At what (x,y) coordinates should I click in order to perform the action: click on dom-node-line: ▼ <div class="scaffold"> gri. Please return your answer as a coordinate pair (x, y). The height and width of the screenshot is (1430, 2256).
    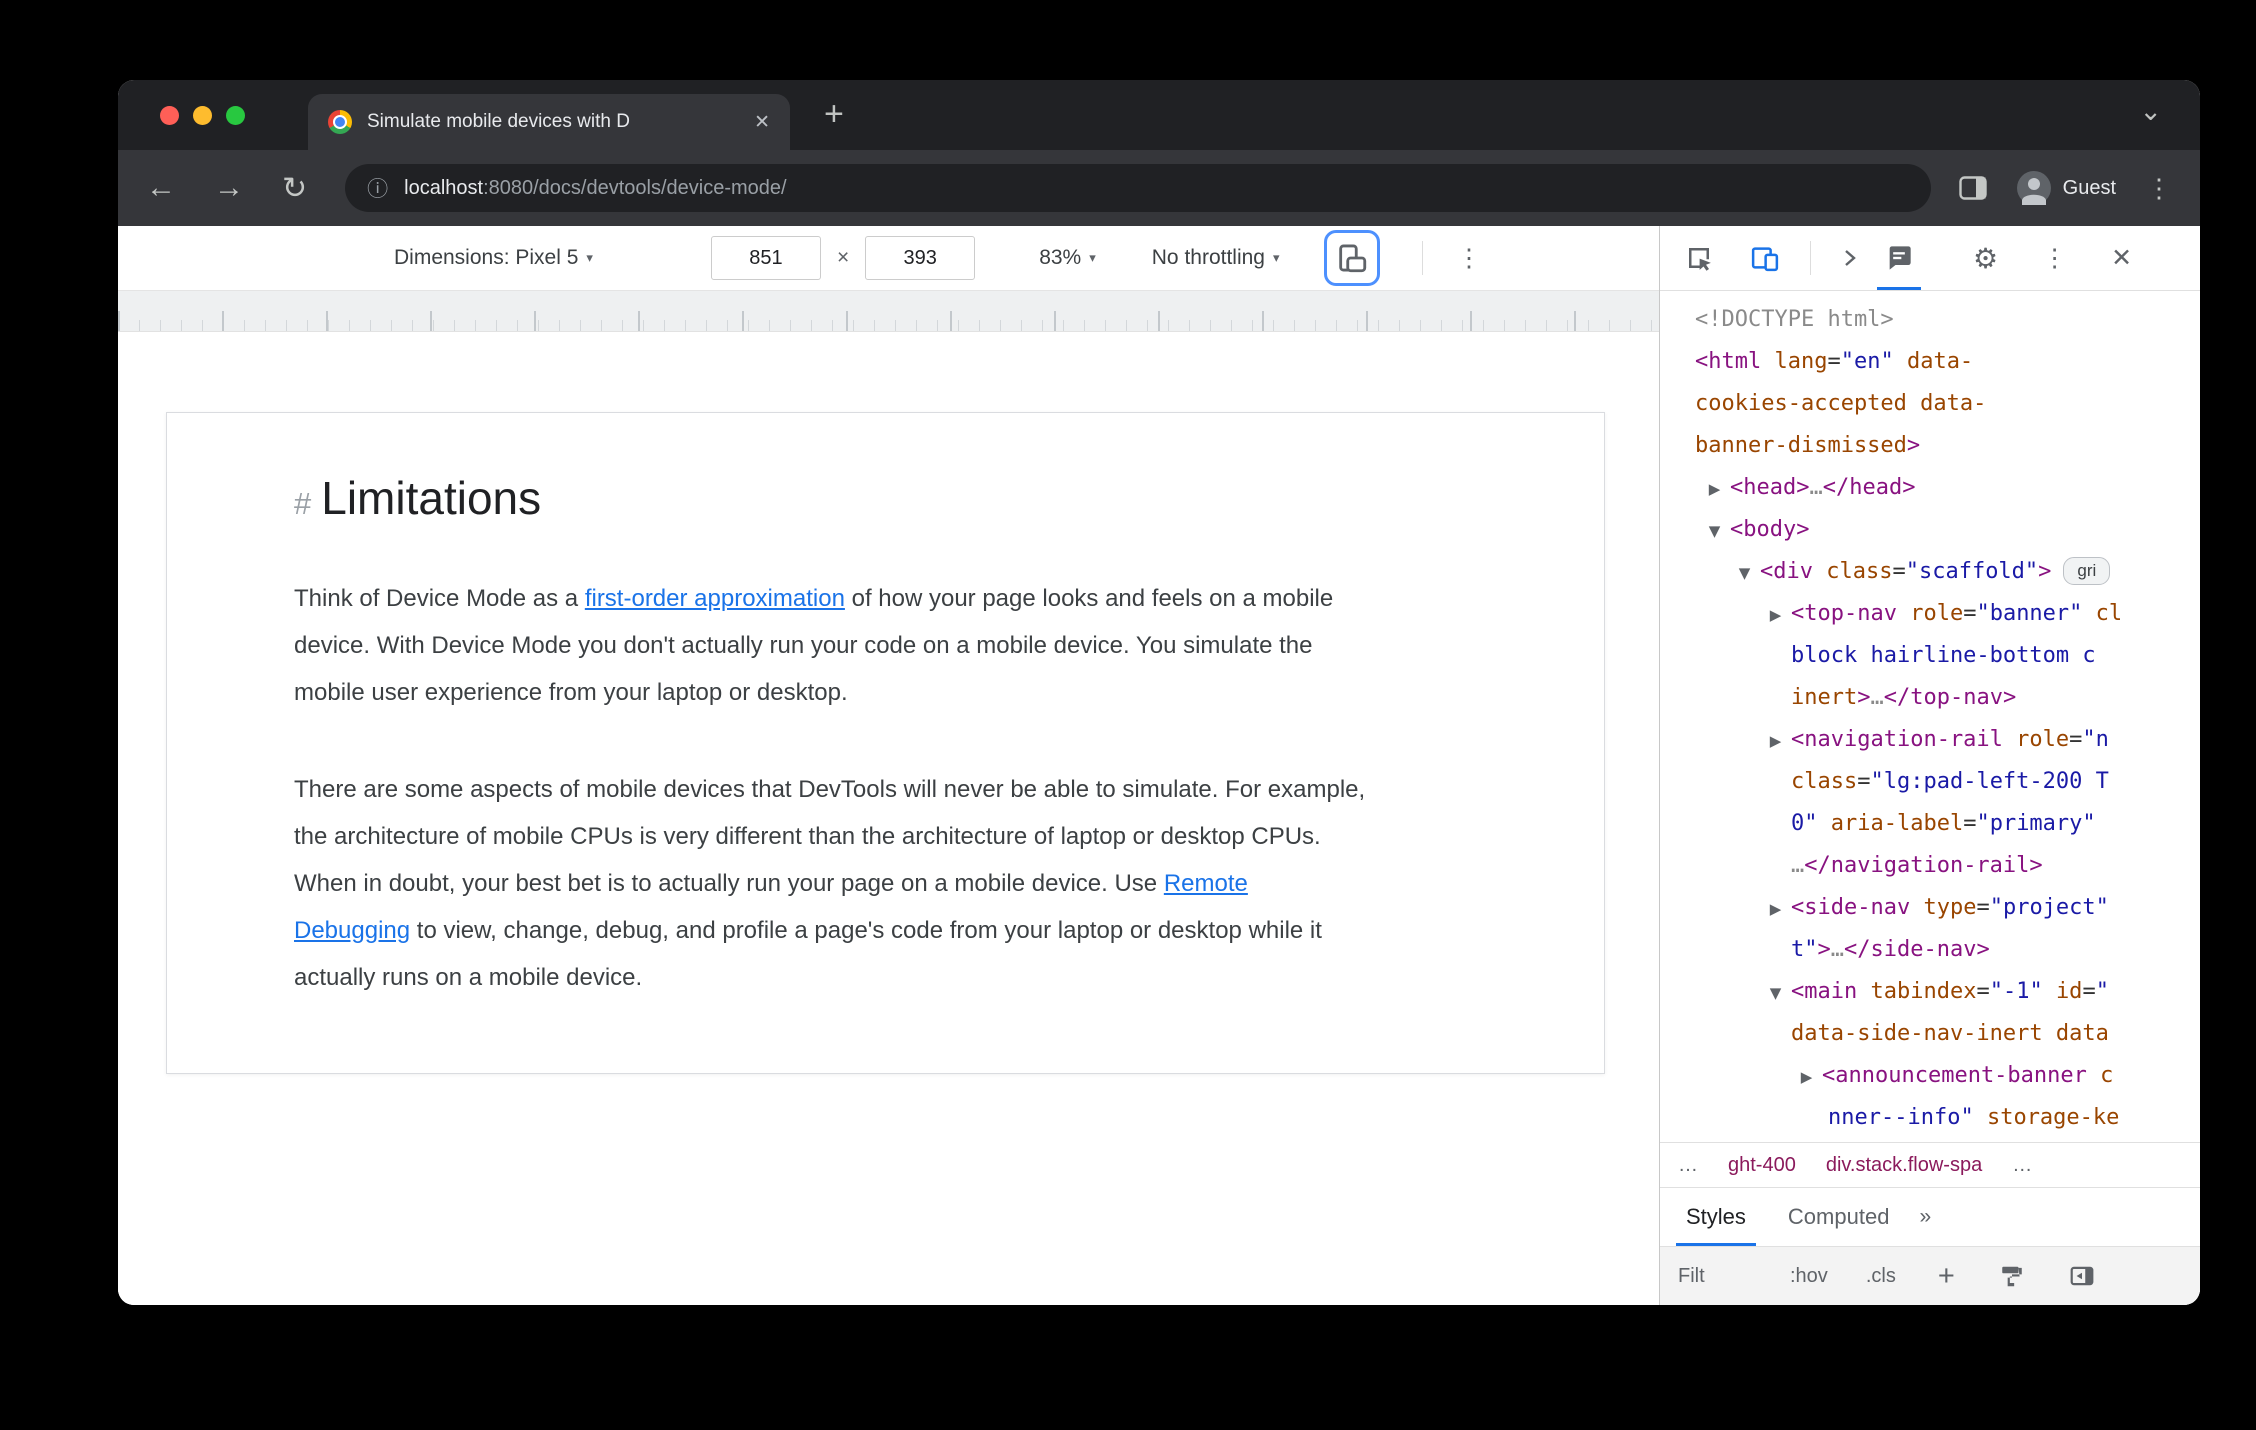
    Looking at the image, I should click on (1930, 572).